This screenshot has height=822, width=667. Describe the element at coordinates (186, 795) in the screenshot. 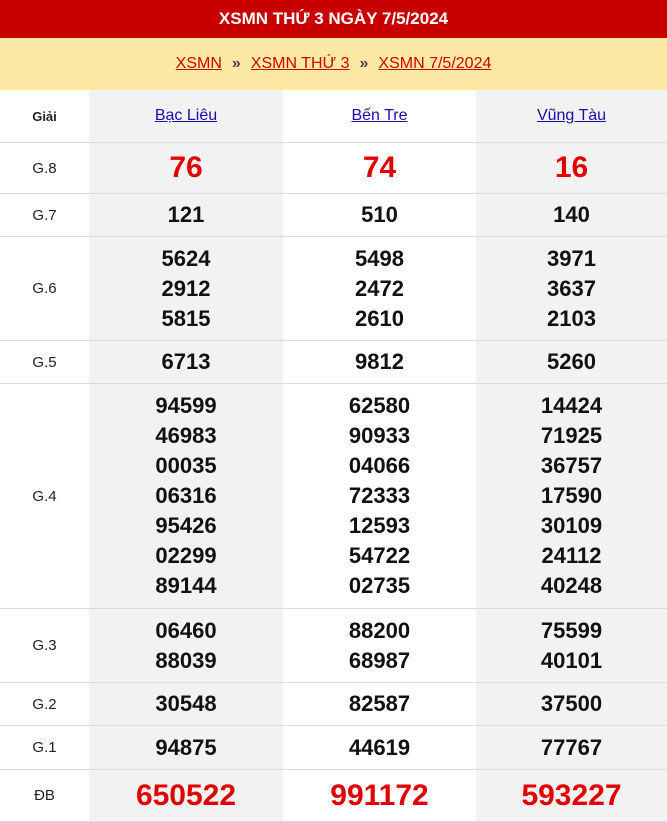

I see `special-prize-number: 650522` at that location.